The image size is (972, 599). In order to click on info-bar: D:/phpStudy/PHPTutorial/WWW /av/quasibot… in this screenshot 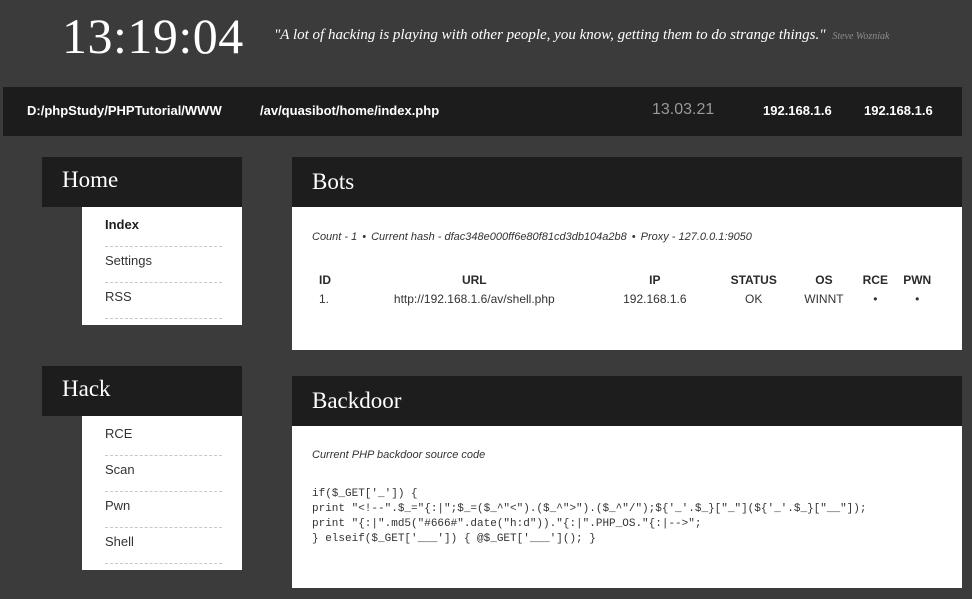, I will do `click(482, 111)`.